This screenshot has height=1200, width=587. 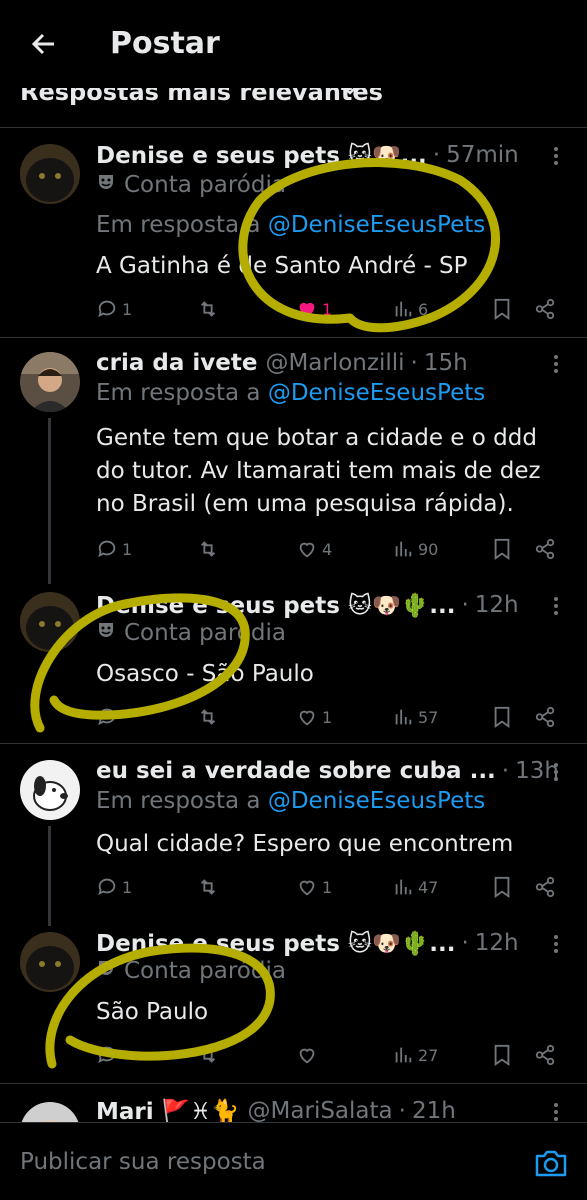 I want to click on views-button: 27, so click(x=415, y=1055).